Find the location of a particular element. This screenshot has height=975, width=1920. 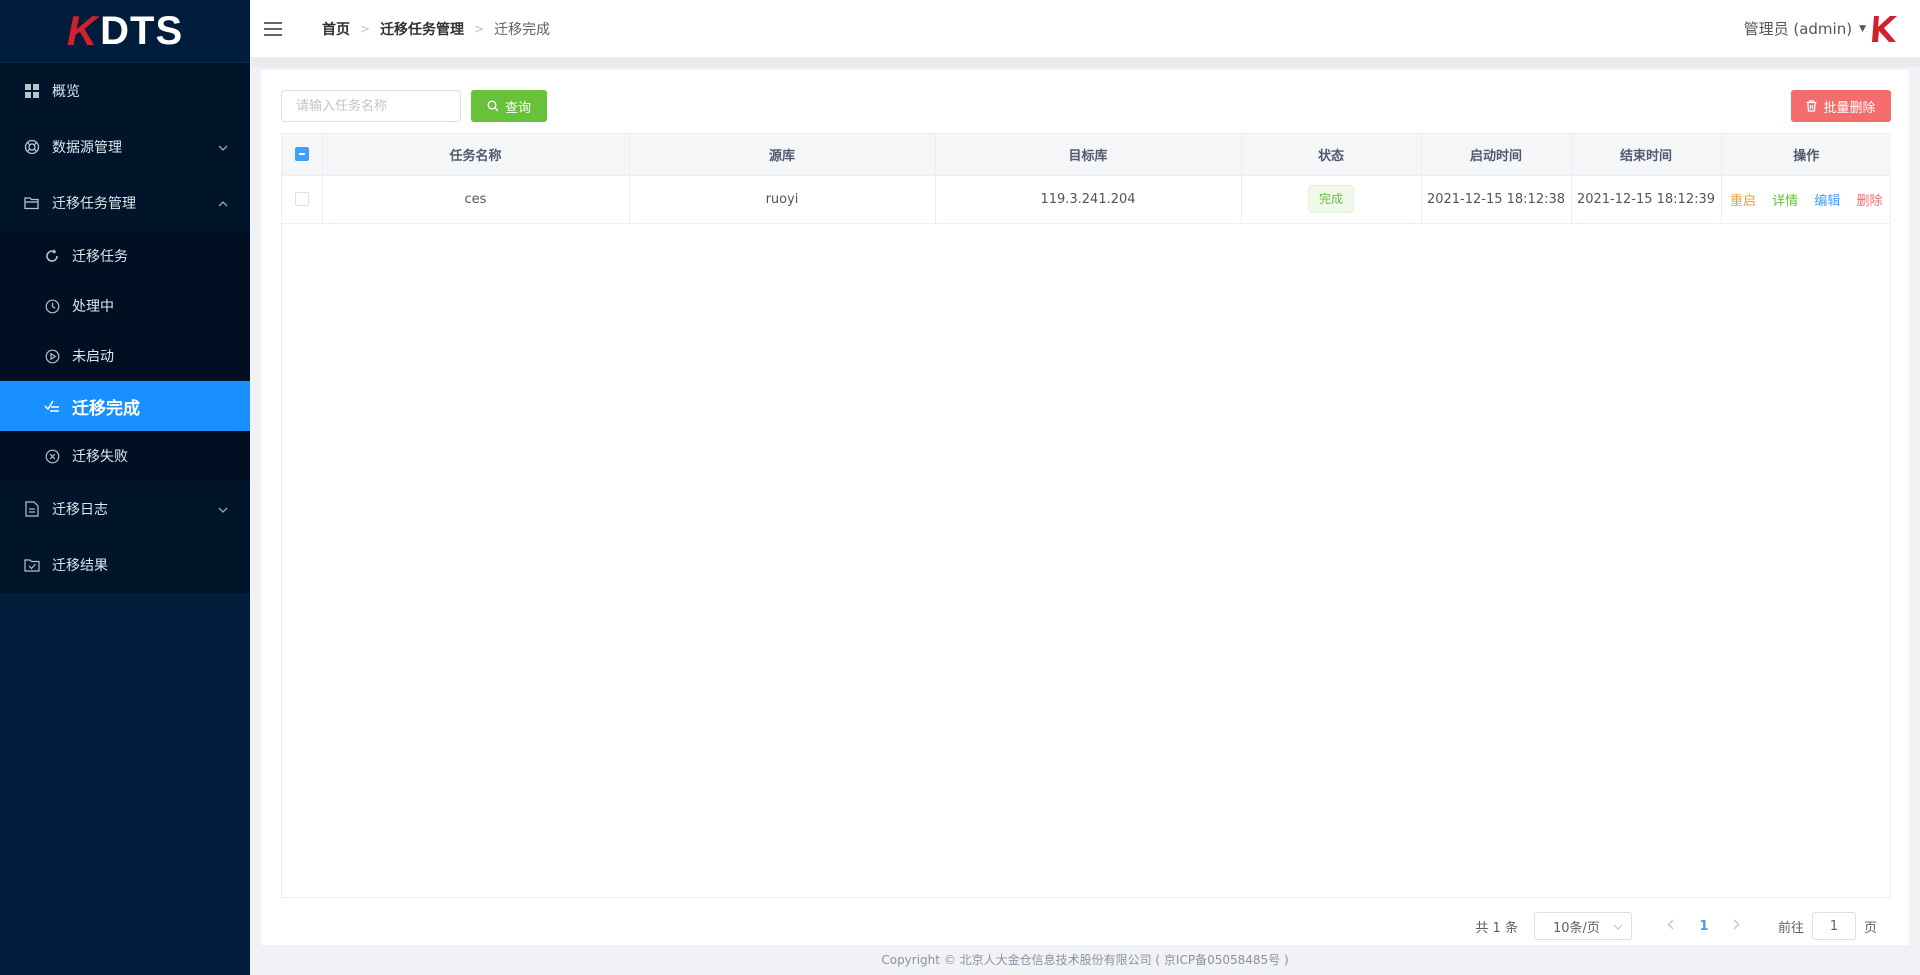

column-header: 源库 is located at coordinates (782, 155).